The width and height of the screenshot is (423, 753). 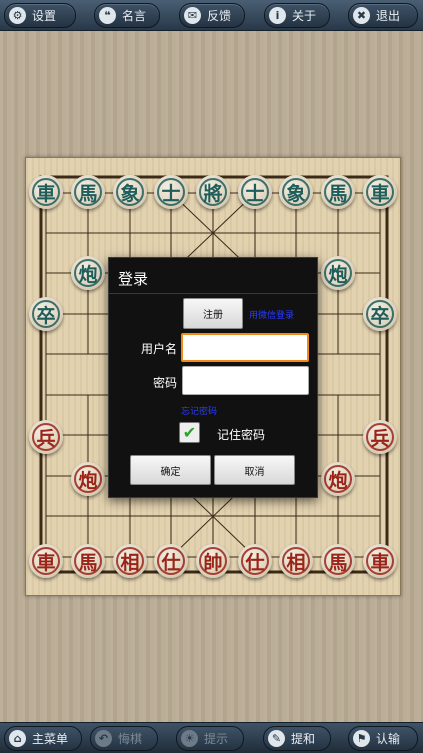 I want to click on forgot-password-link: 忘记密码, so click(x=199, y=410).